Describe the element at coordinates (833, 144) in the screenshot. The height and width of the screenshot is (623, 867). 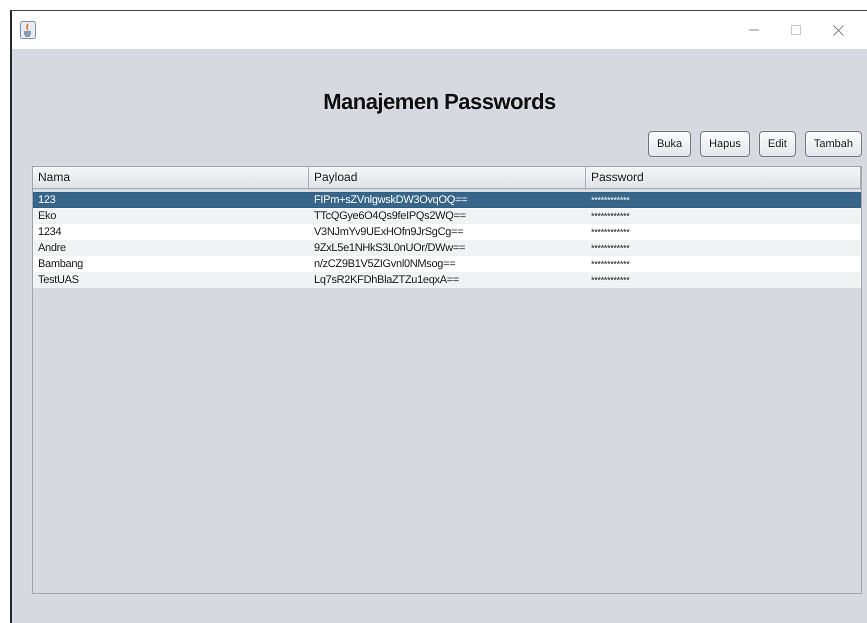
I see `action-button: Tambah` at that location.